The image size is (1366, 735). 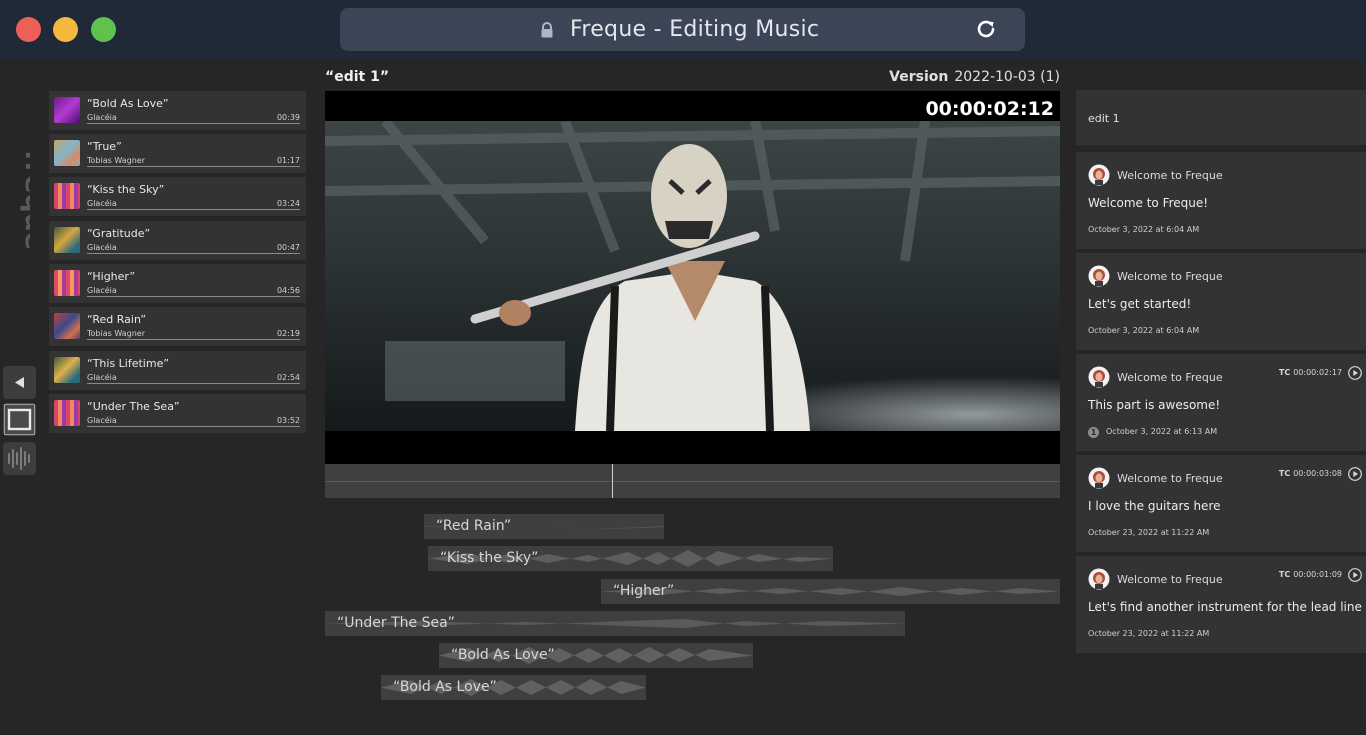 I want to click on library-track: “Red Rain” Tobias Wagner 02:19, so click(x=177, y=326).